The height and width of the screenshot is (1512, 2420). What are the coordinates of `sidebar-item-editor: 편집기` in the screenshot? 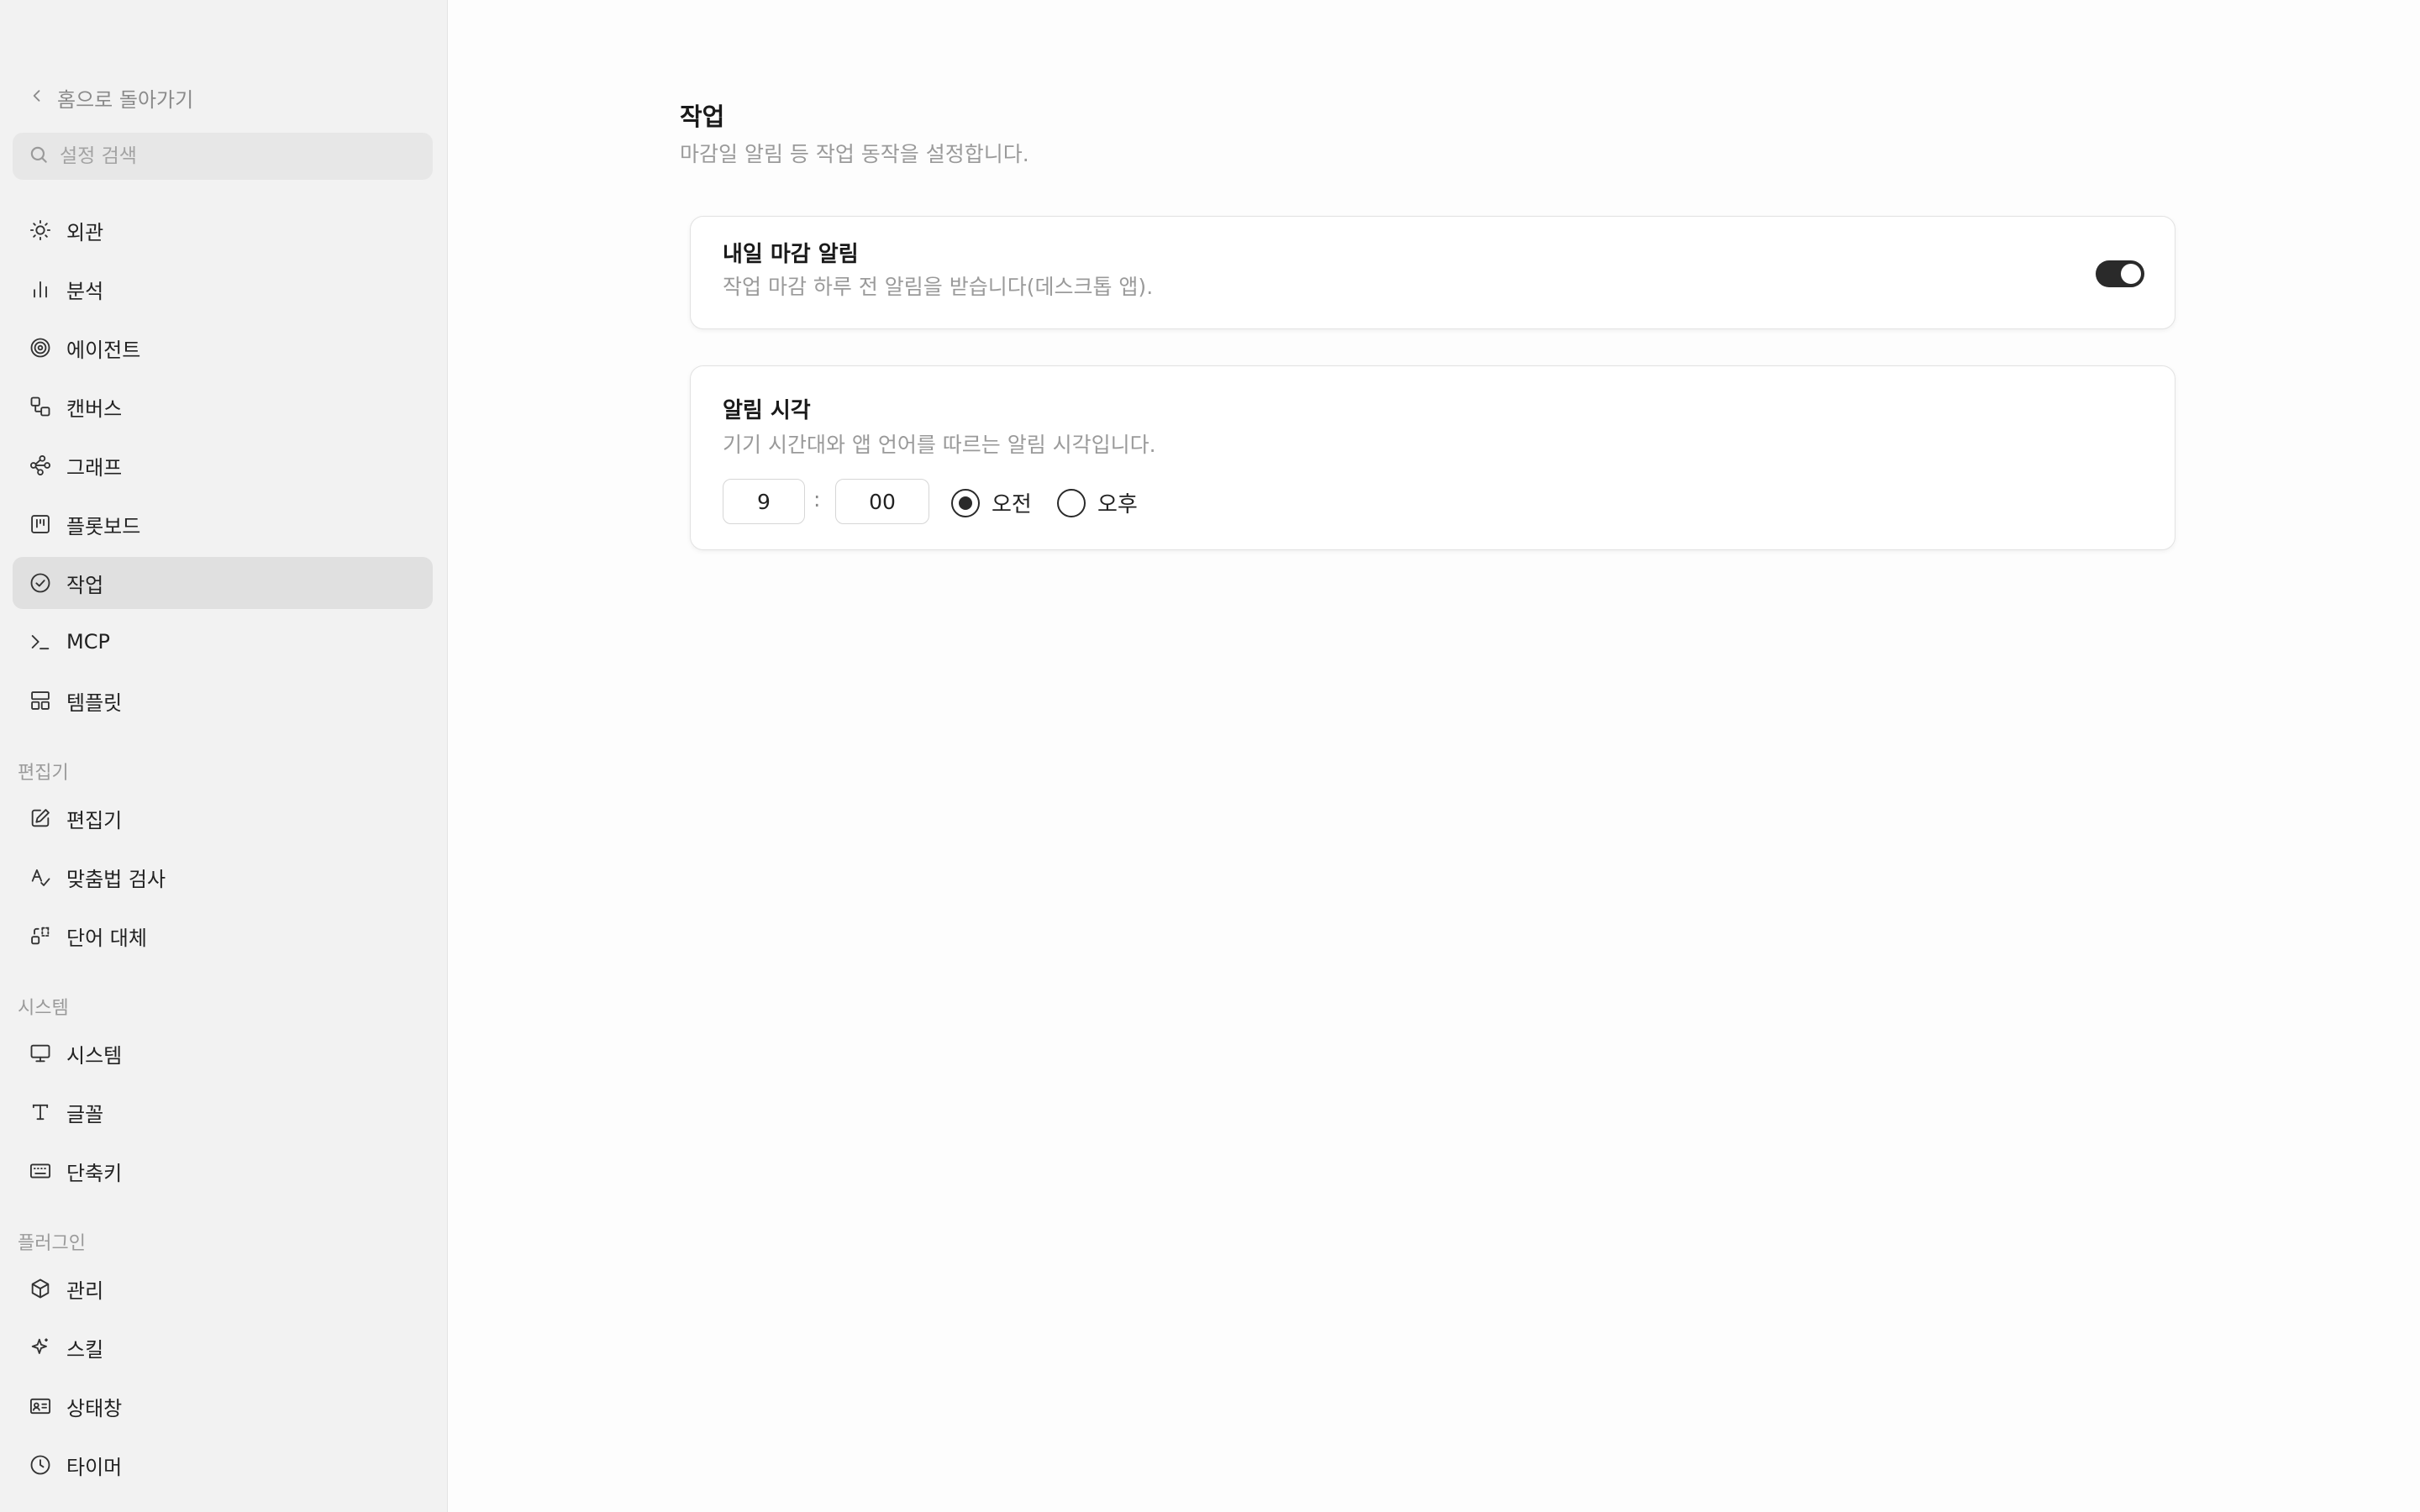 It's located at (223, 818).